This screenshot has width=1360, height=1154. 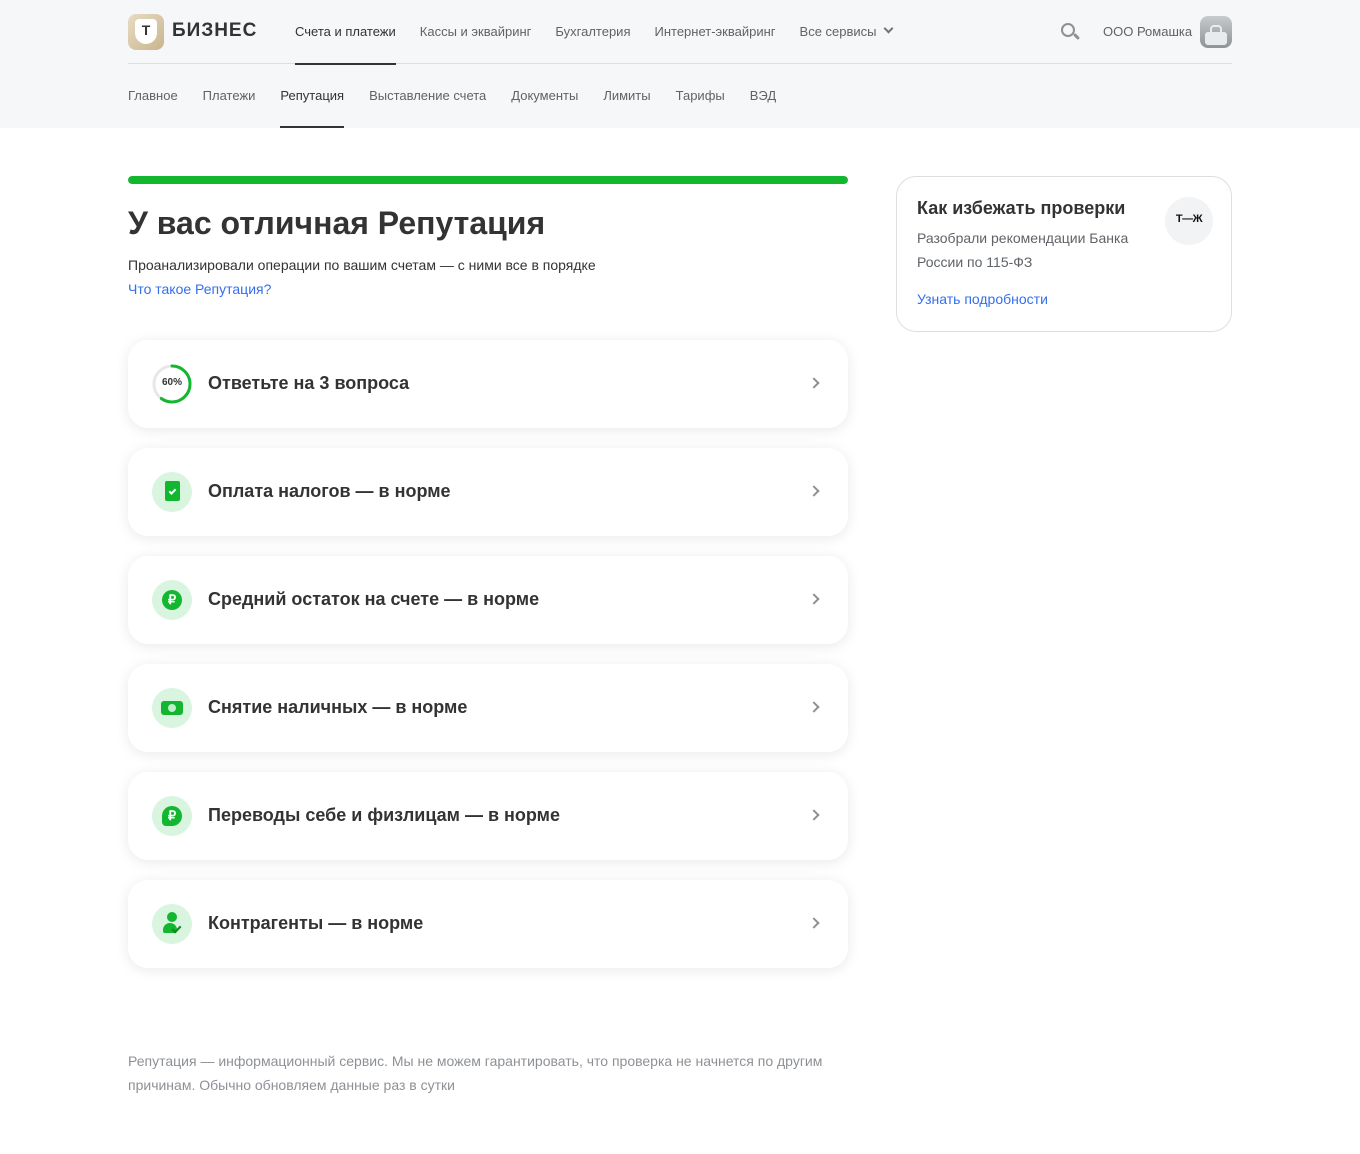 I want to click on tzh-logo: Т—Ж, so click(x=1189, y=221).